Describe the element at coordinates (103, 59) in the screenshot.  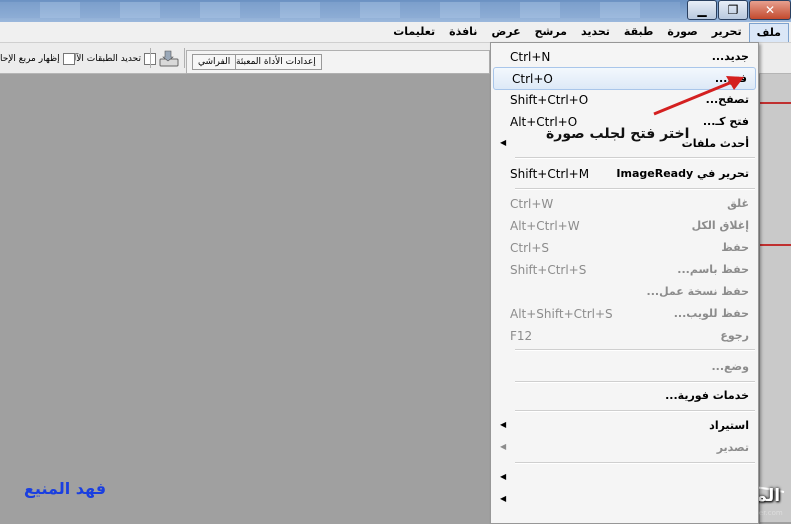
I see `auto-select-layer-label: تحديد الطبقات الآلي` at that location.